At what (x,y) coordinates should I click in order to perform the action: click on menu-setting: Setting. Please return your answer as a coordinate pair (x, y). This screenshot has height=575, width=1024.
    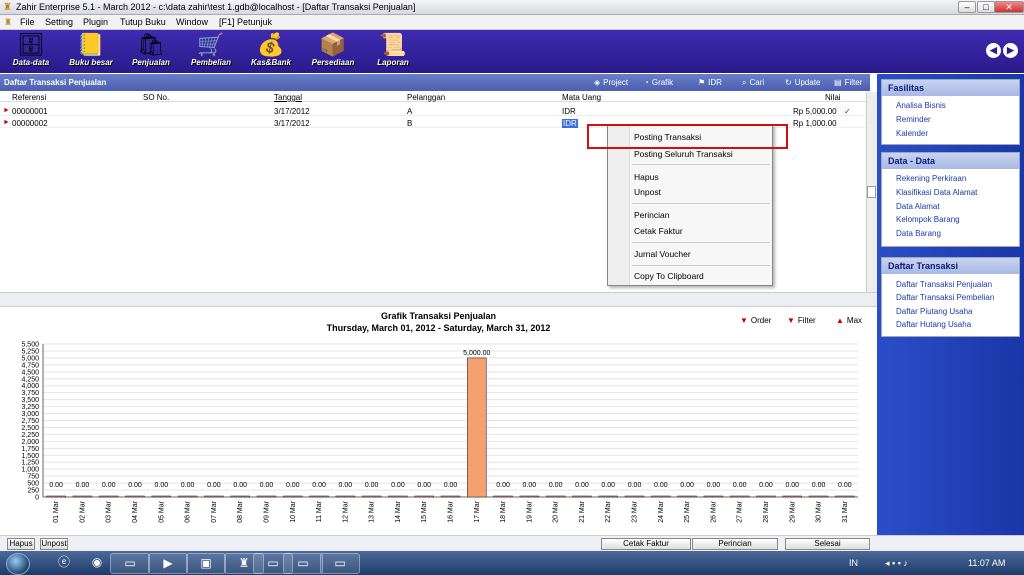
    Looking at the image, I should click on (59, 22).